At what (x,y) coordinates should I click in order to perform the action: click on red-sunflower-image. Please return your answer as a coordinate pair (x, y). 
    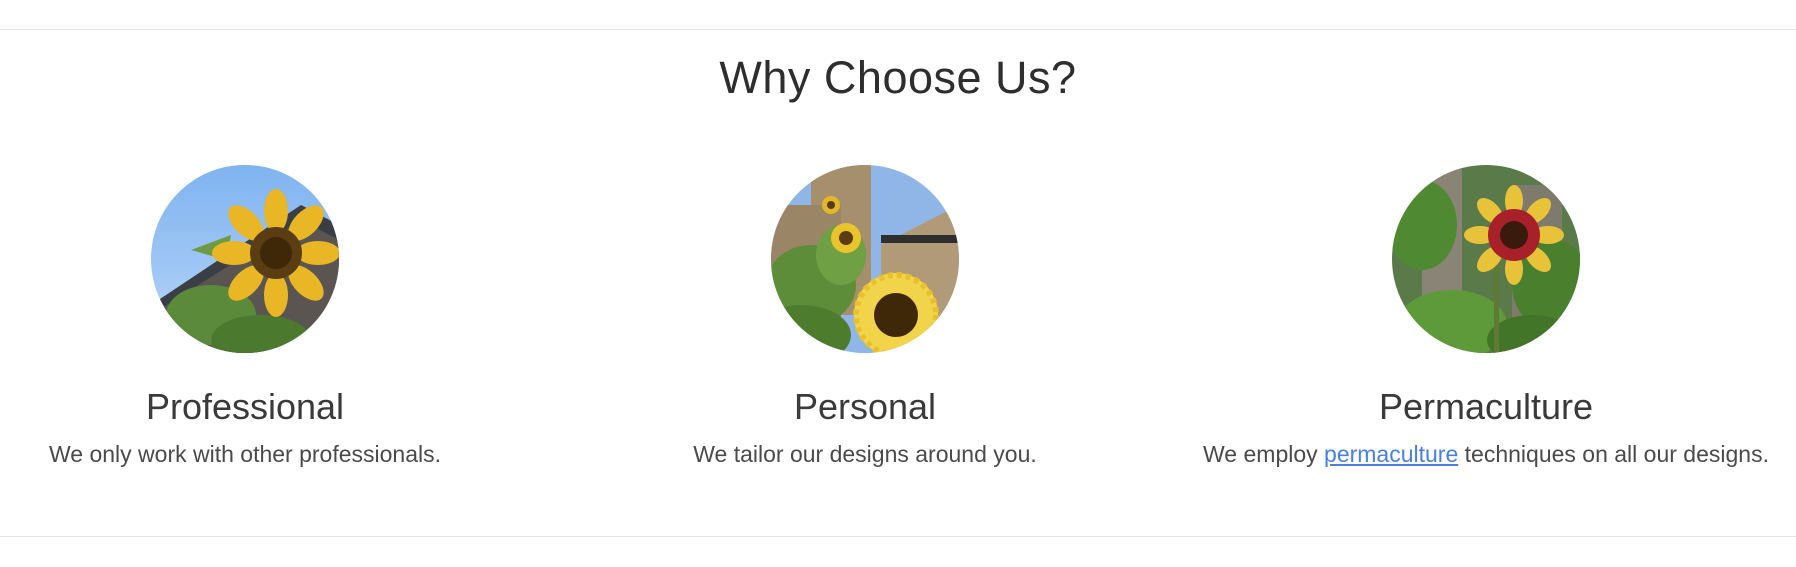
    Looking at the image, I should click on (1486, 259).